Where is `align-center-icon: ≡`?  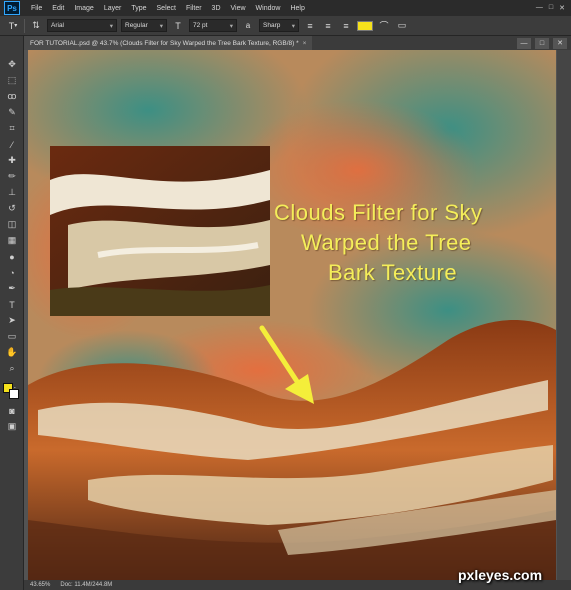 align-center-icon: ≡ is located at coordinates (328, 26).